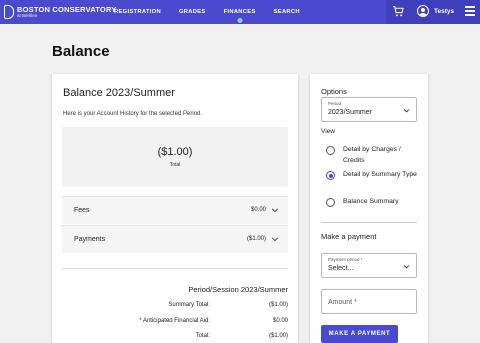 Image resolution: width=480 pixels, height=343 pixels. I want to click on user-icon, so click(423, 11).